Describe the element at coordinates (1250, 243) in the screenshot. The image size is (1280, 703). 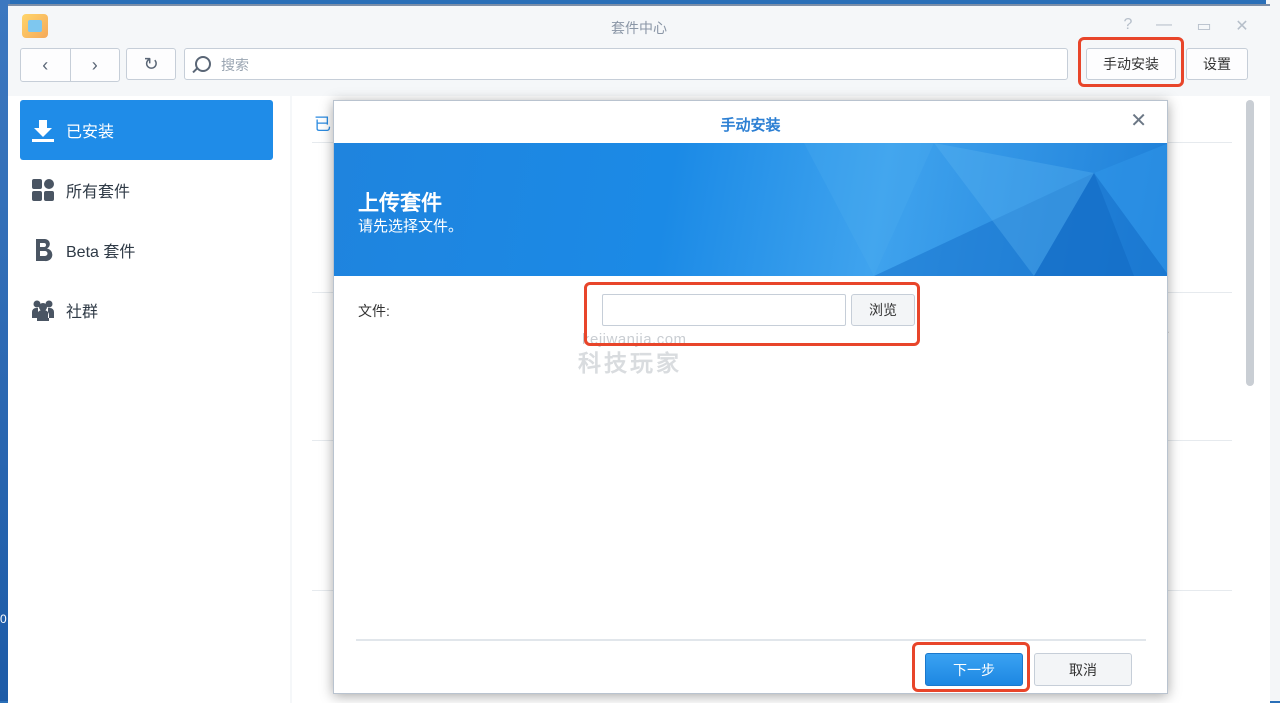
I see `main-scrollbar` at that location.